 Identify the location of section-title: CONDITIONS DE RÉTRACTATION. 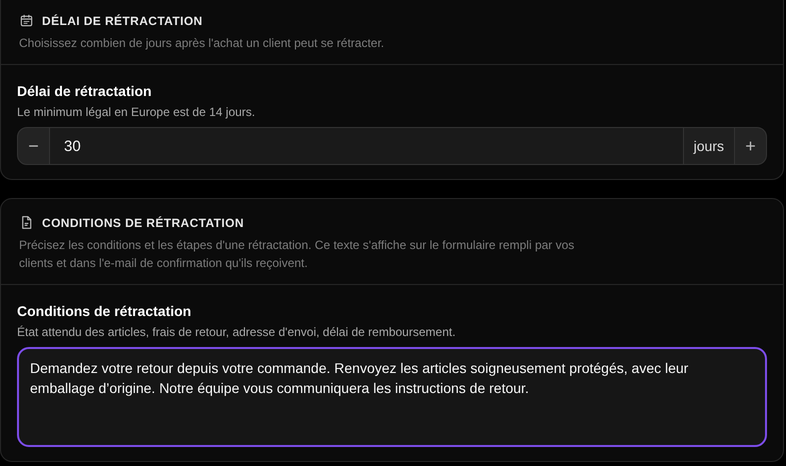
(143, 223).